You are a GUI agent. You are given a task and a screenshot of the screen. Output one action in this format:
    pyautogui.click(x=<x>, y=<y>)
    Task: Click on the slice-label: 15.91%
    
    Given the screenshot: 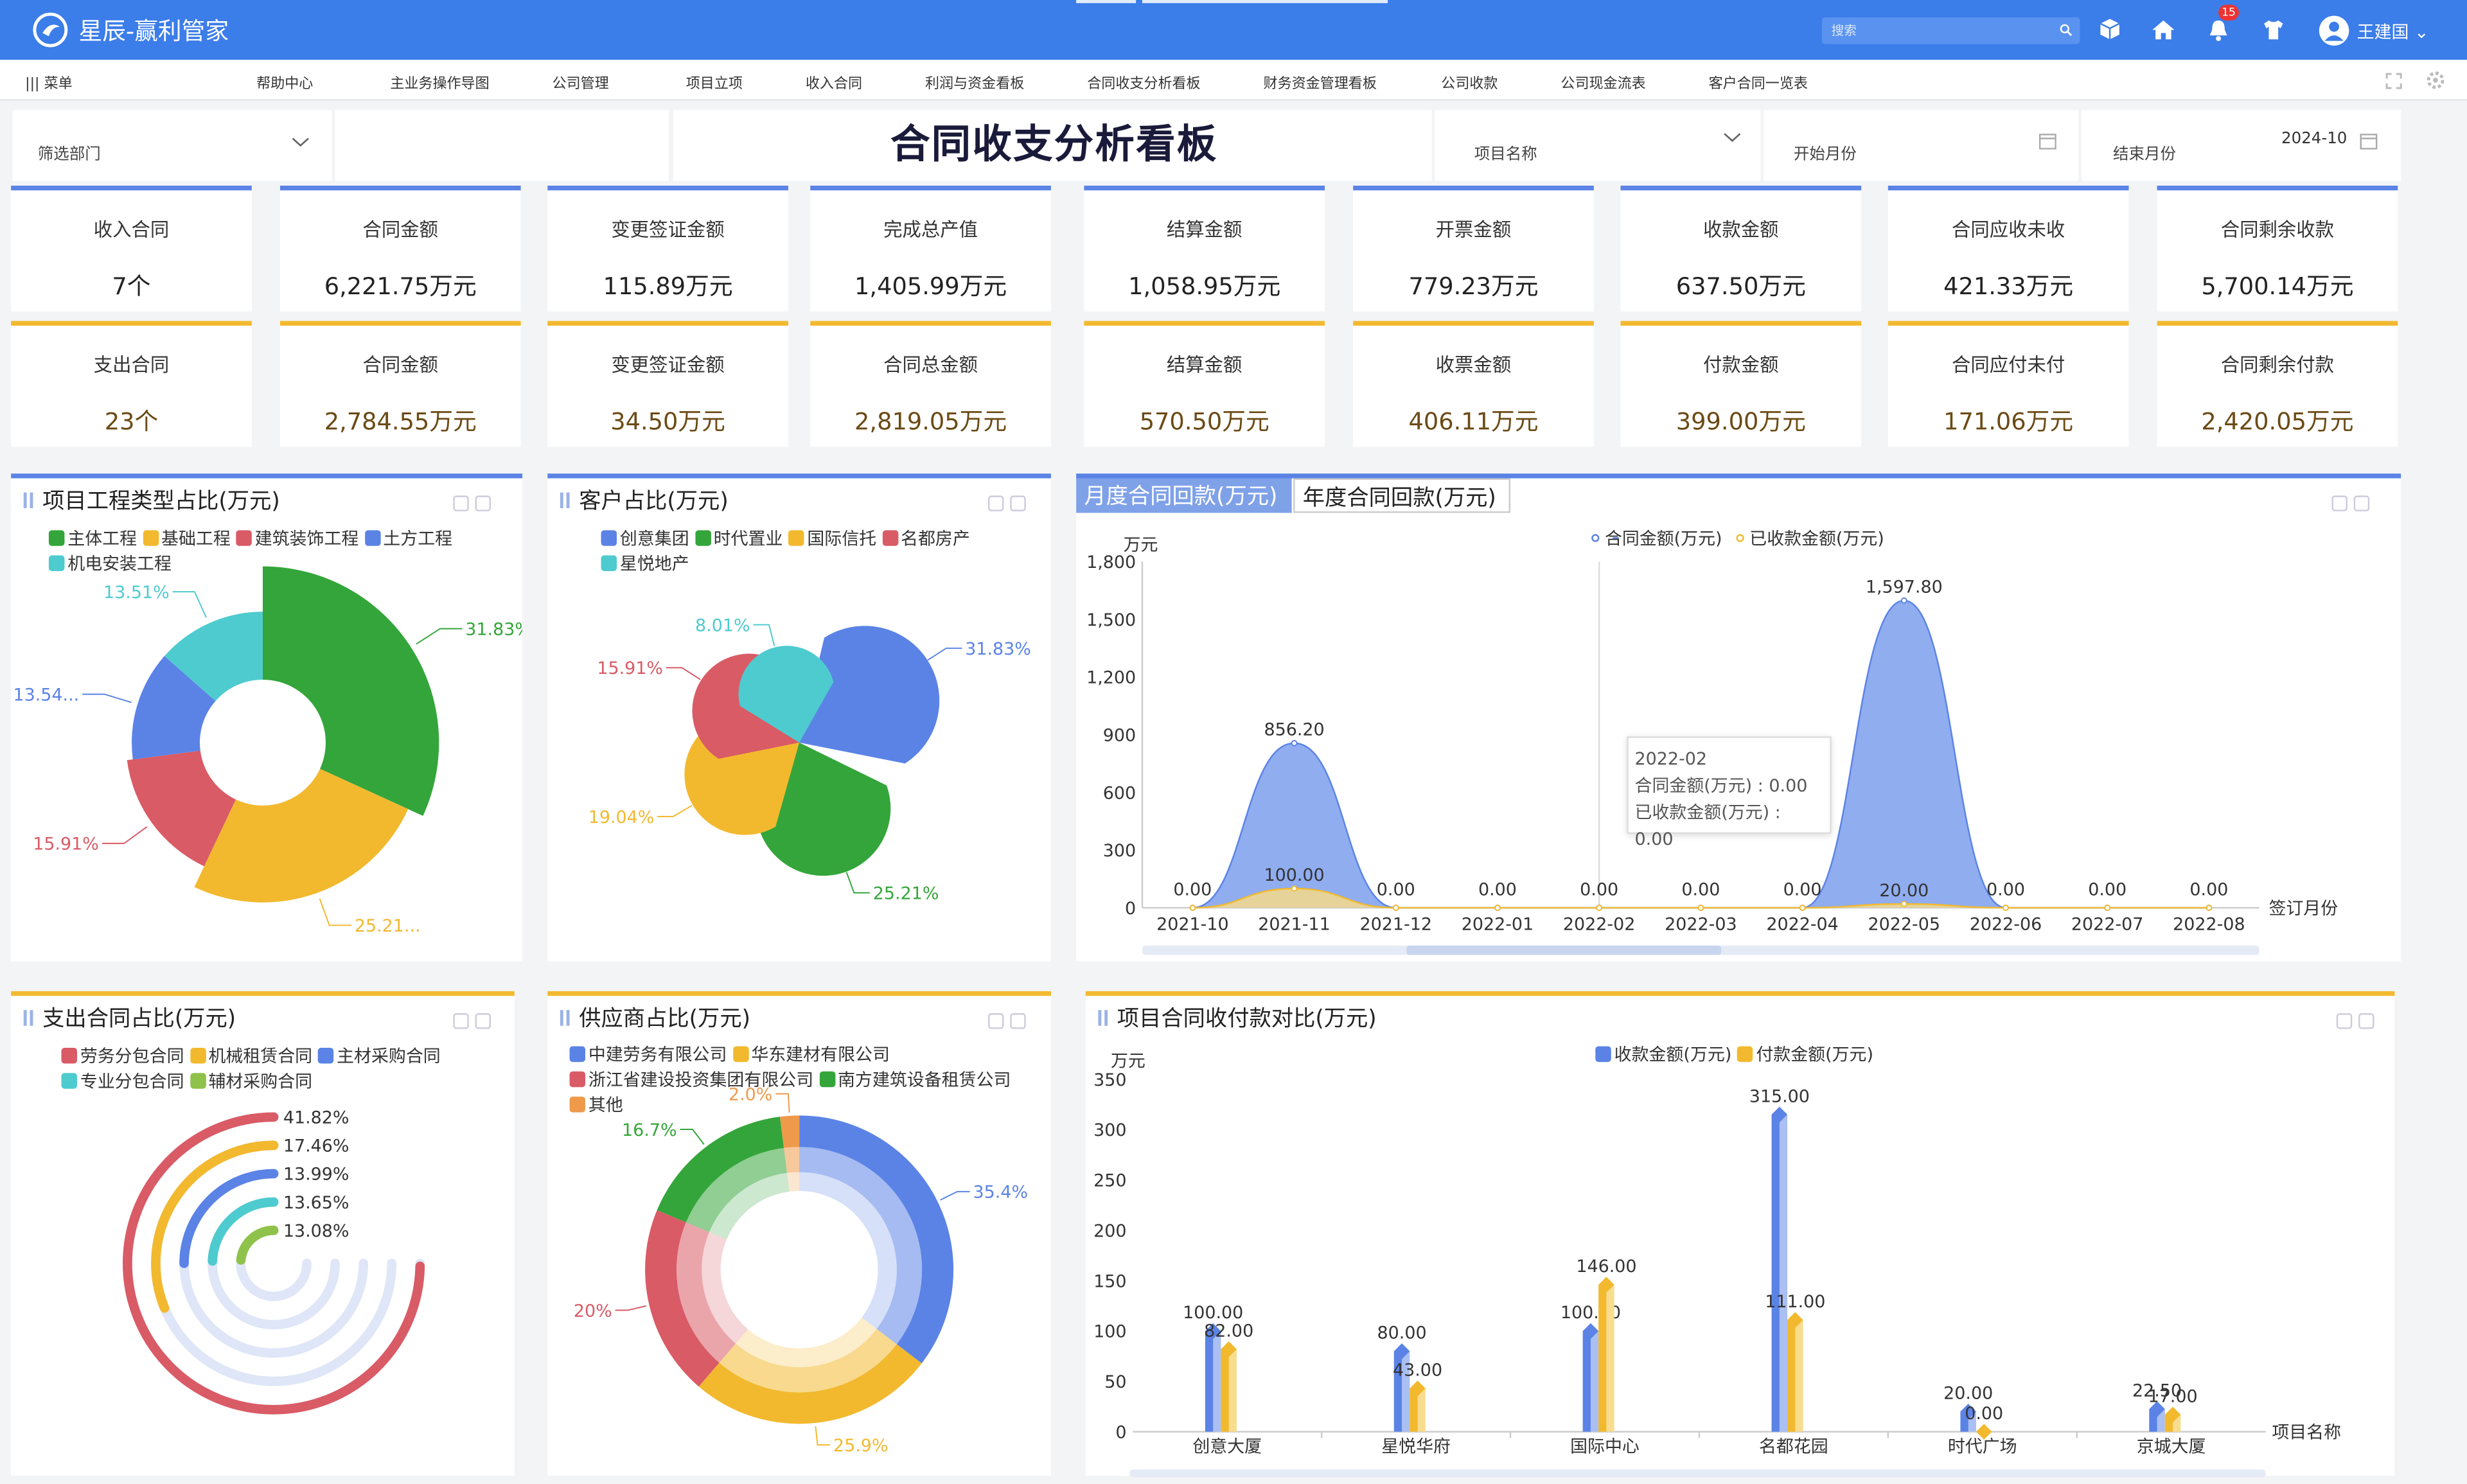 What is the action you would take?
    pyautogui.click(x=66, y=845)
    